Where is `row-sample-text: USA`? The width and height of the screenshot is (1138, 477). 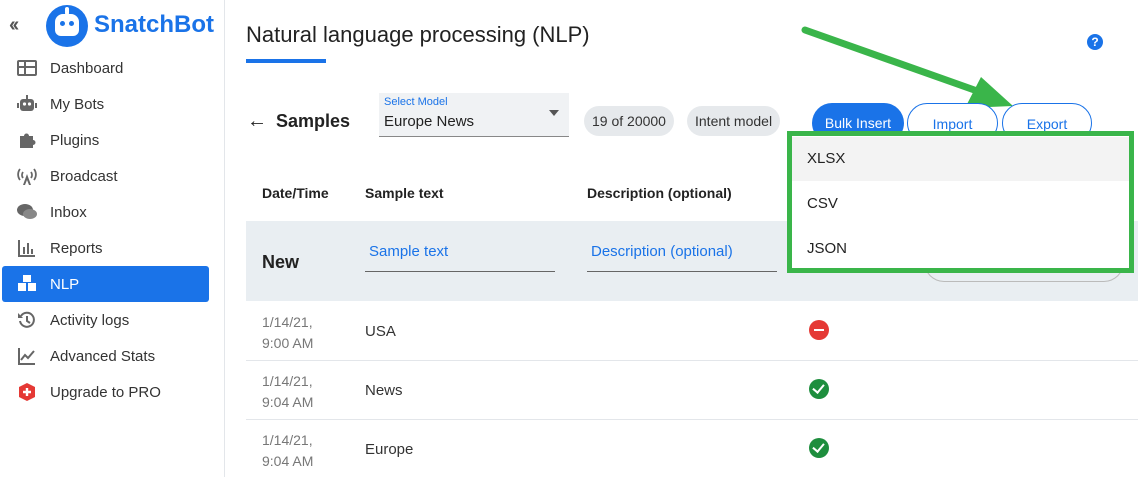
row-sample-text: USA is located at coordinates (380, 331).